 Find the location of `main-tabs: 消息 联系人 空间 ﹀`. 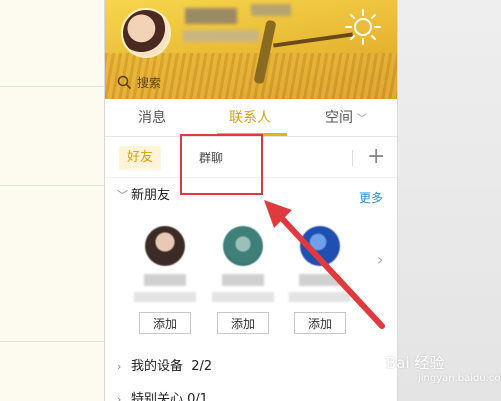

main-tabs: 消息 联系人 空间 ﹀ is located at coordinates (251, 118).